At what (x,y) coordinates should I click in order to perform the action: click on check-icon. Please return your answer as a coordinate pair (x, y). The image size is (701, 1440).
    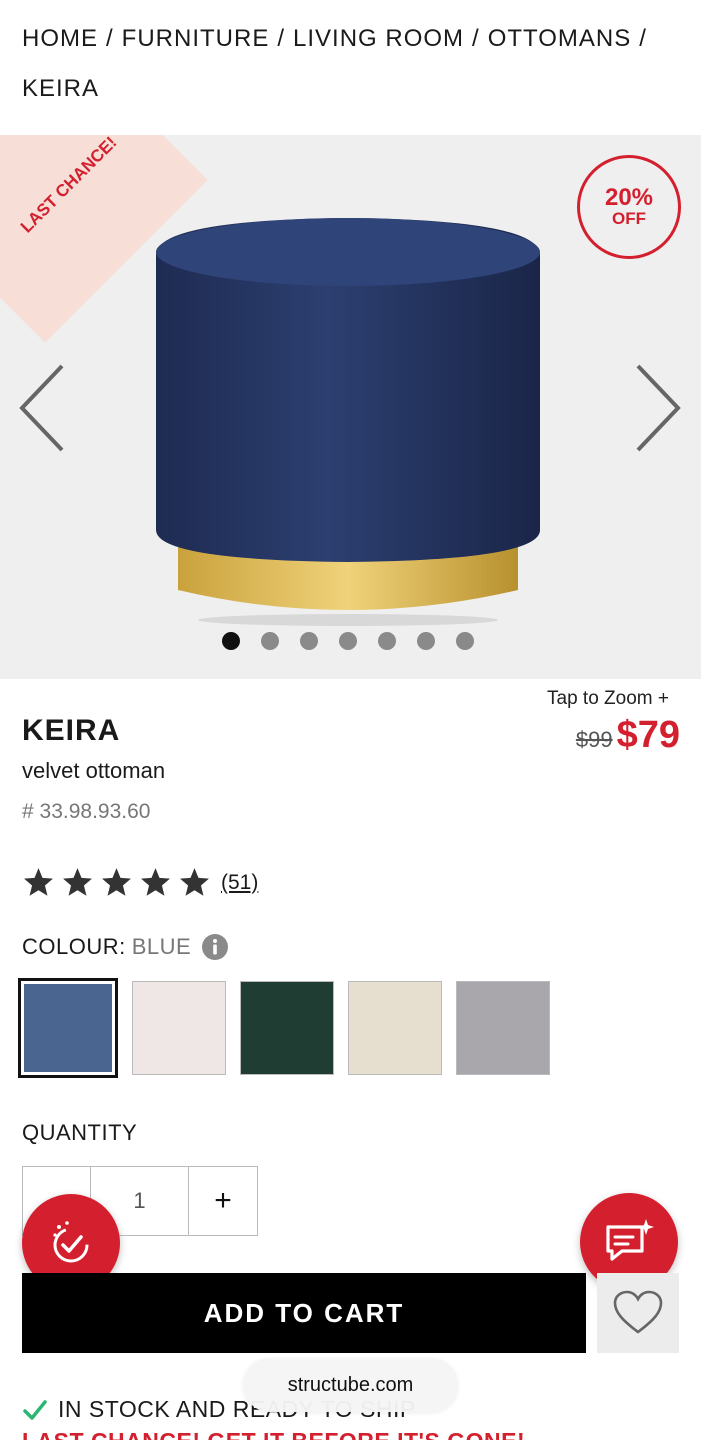
    Looking at the image, I should click on (35, 1409).